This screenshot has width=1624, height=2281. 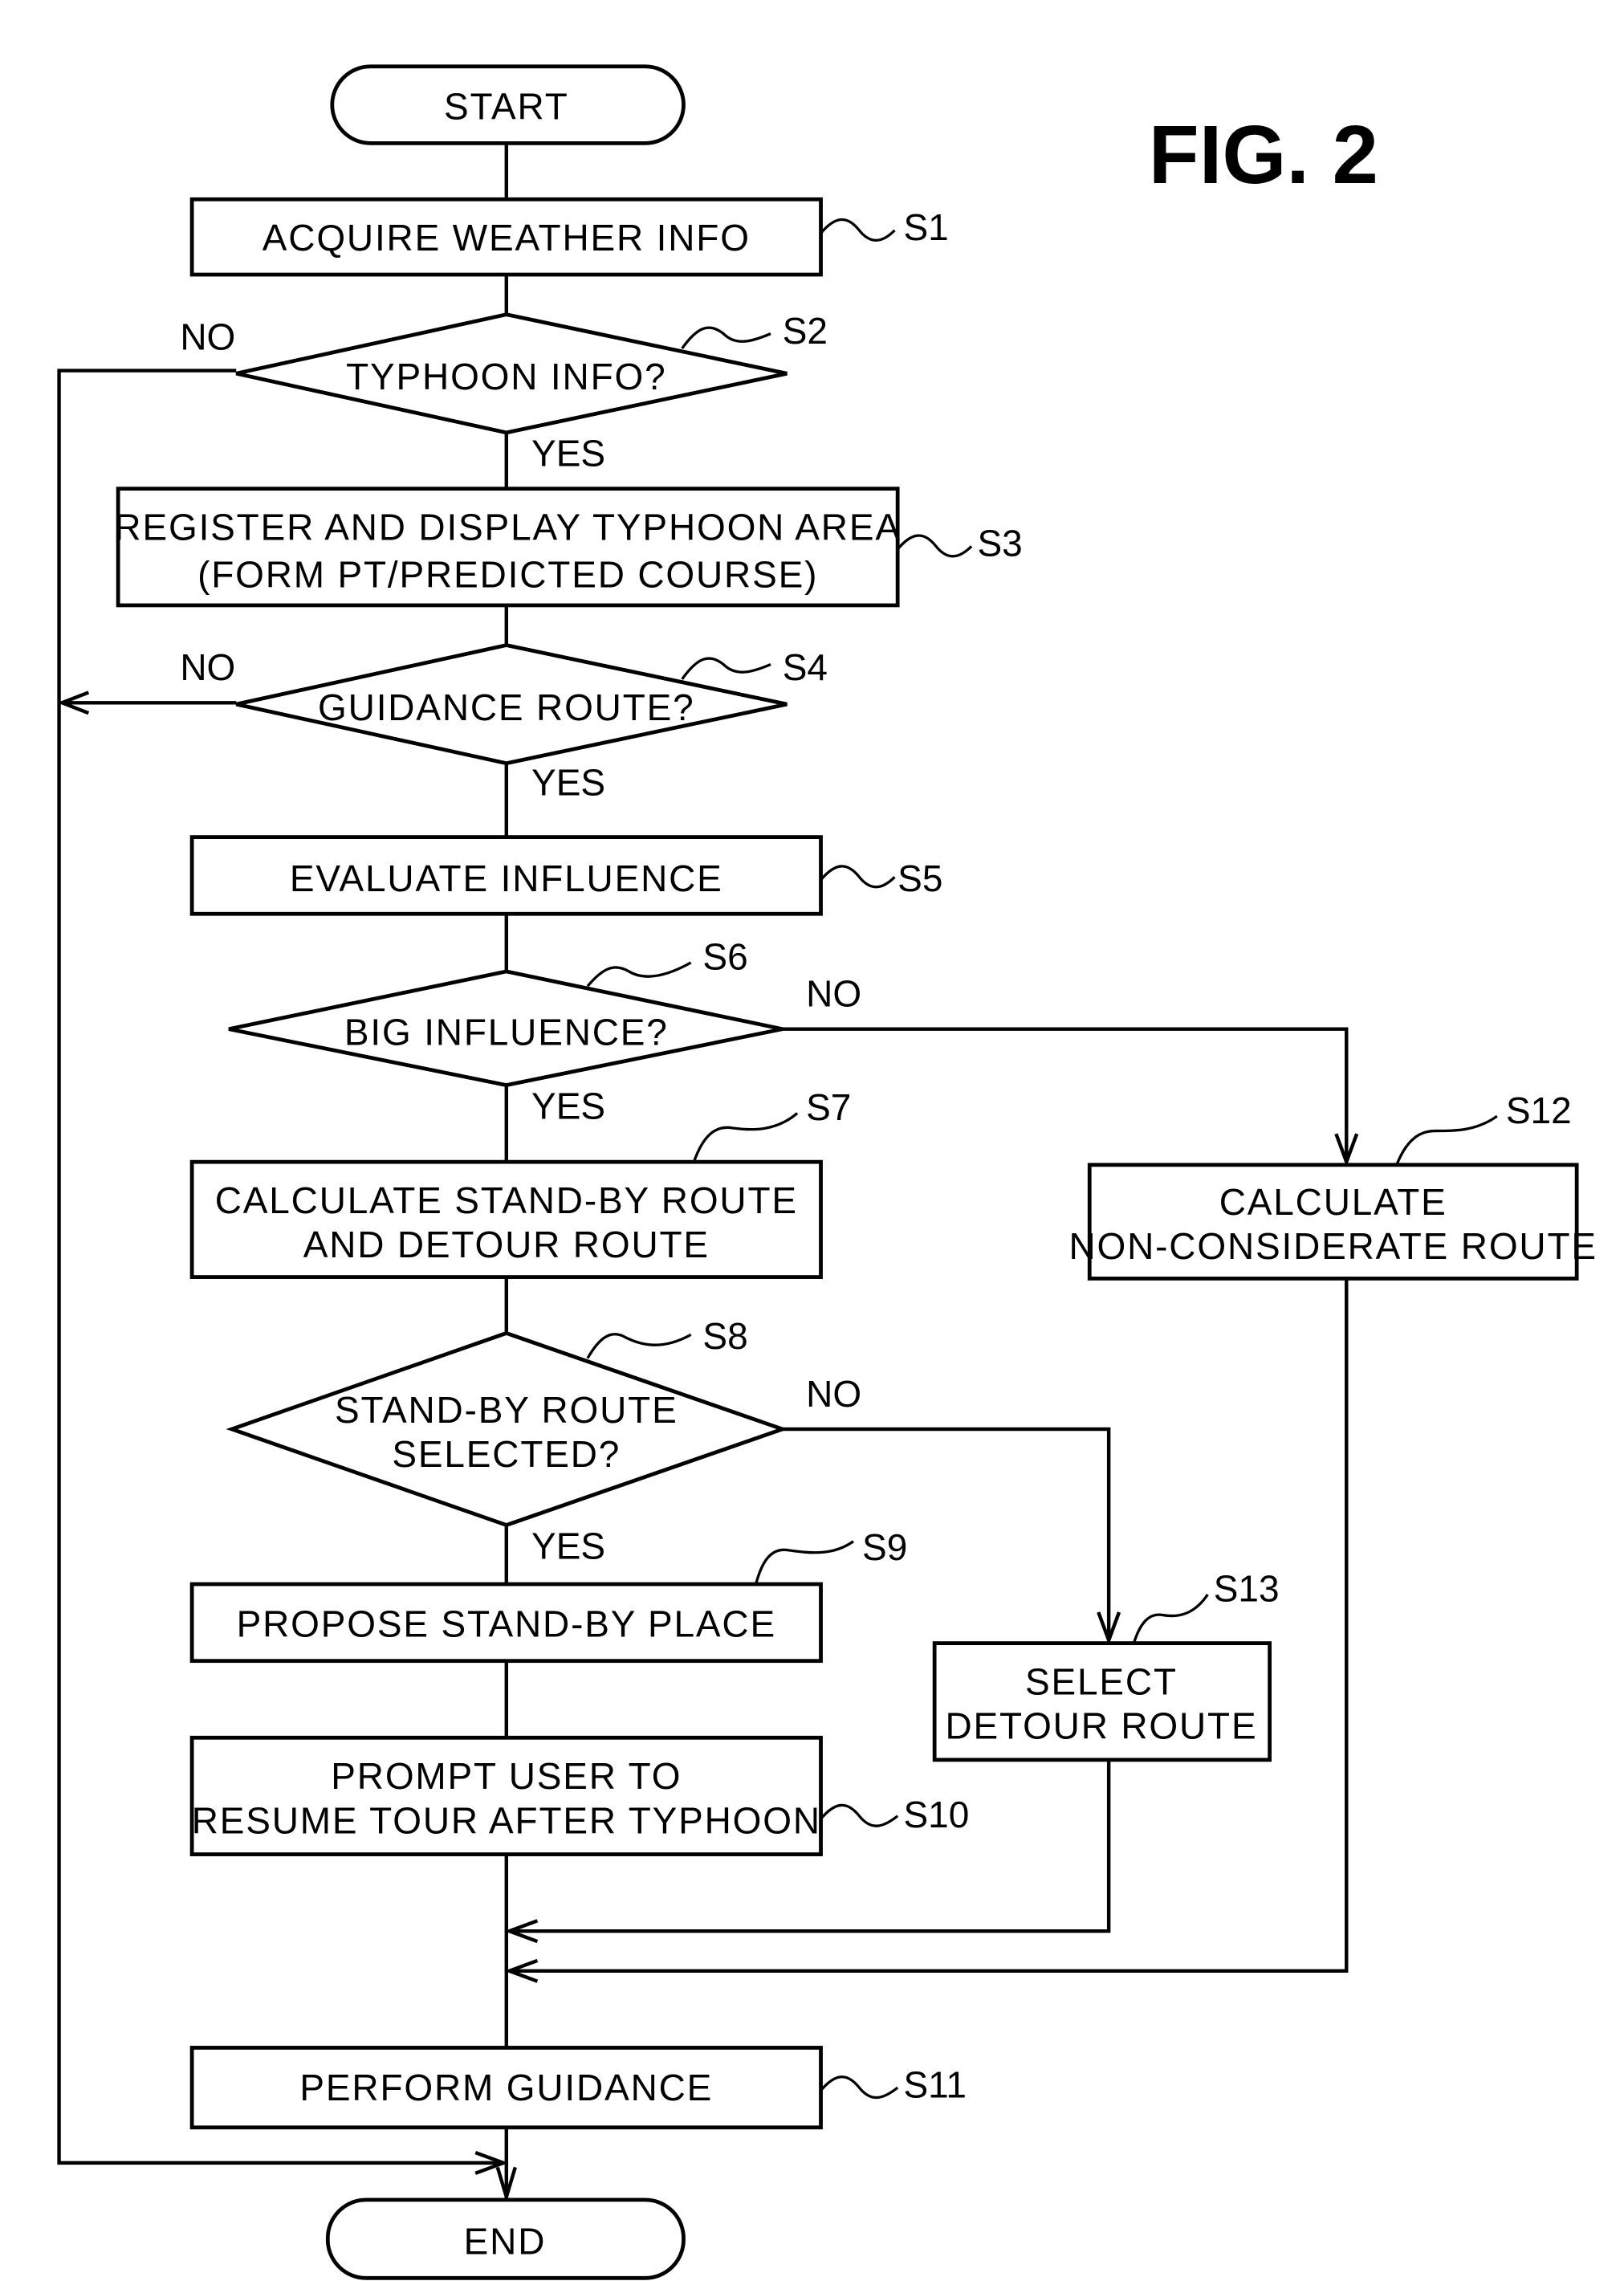 What do you see at coordinates (724, 957) in the screenshot?
I see `s6-step-id: S6` at bounding box center [724, 957].